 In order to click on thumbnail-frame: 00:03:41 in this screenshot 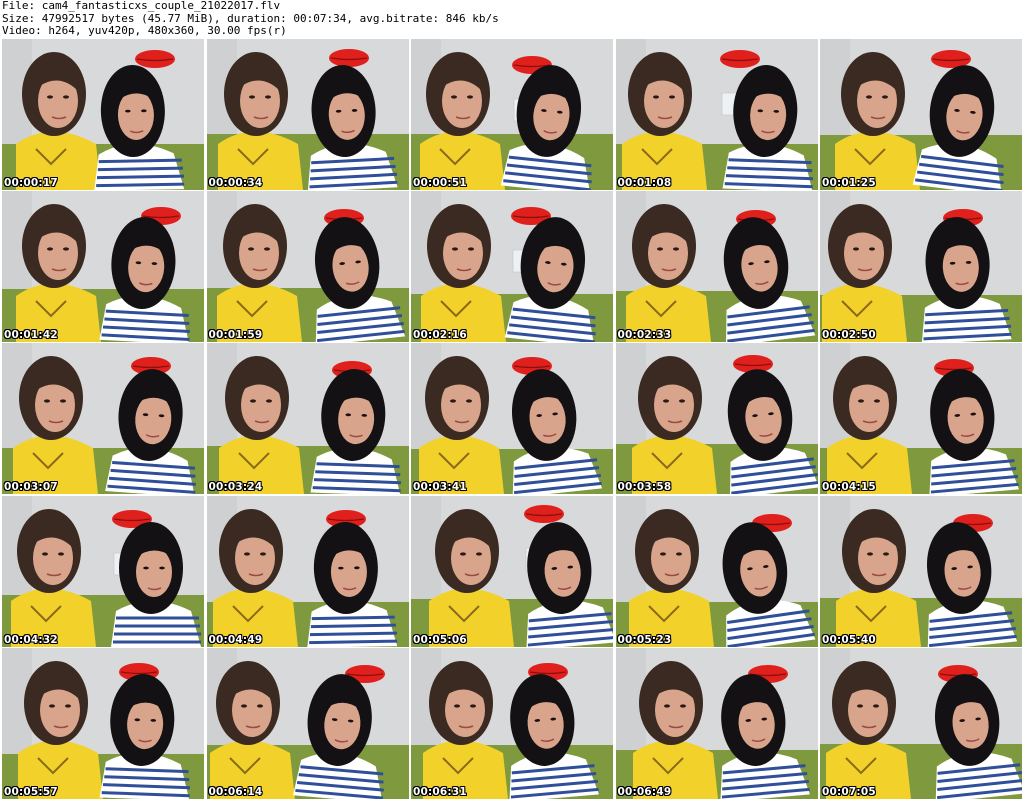, I will do `click(512, 419)`.